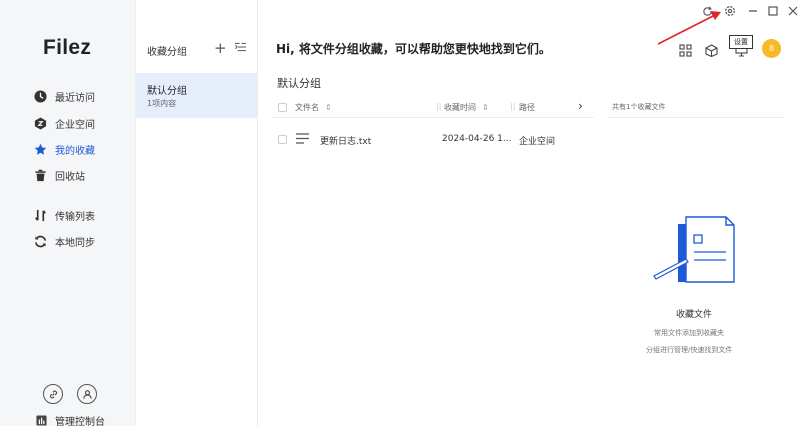 The height and width of the screenshot is (426, 800). I want to click on app-logo: Filez, so click(67, 47).